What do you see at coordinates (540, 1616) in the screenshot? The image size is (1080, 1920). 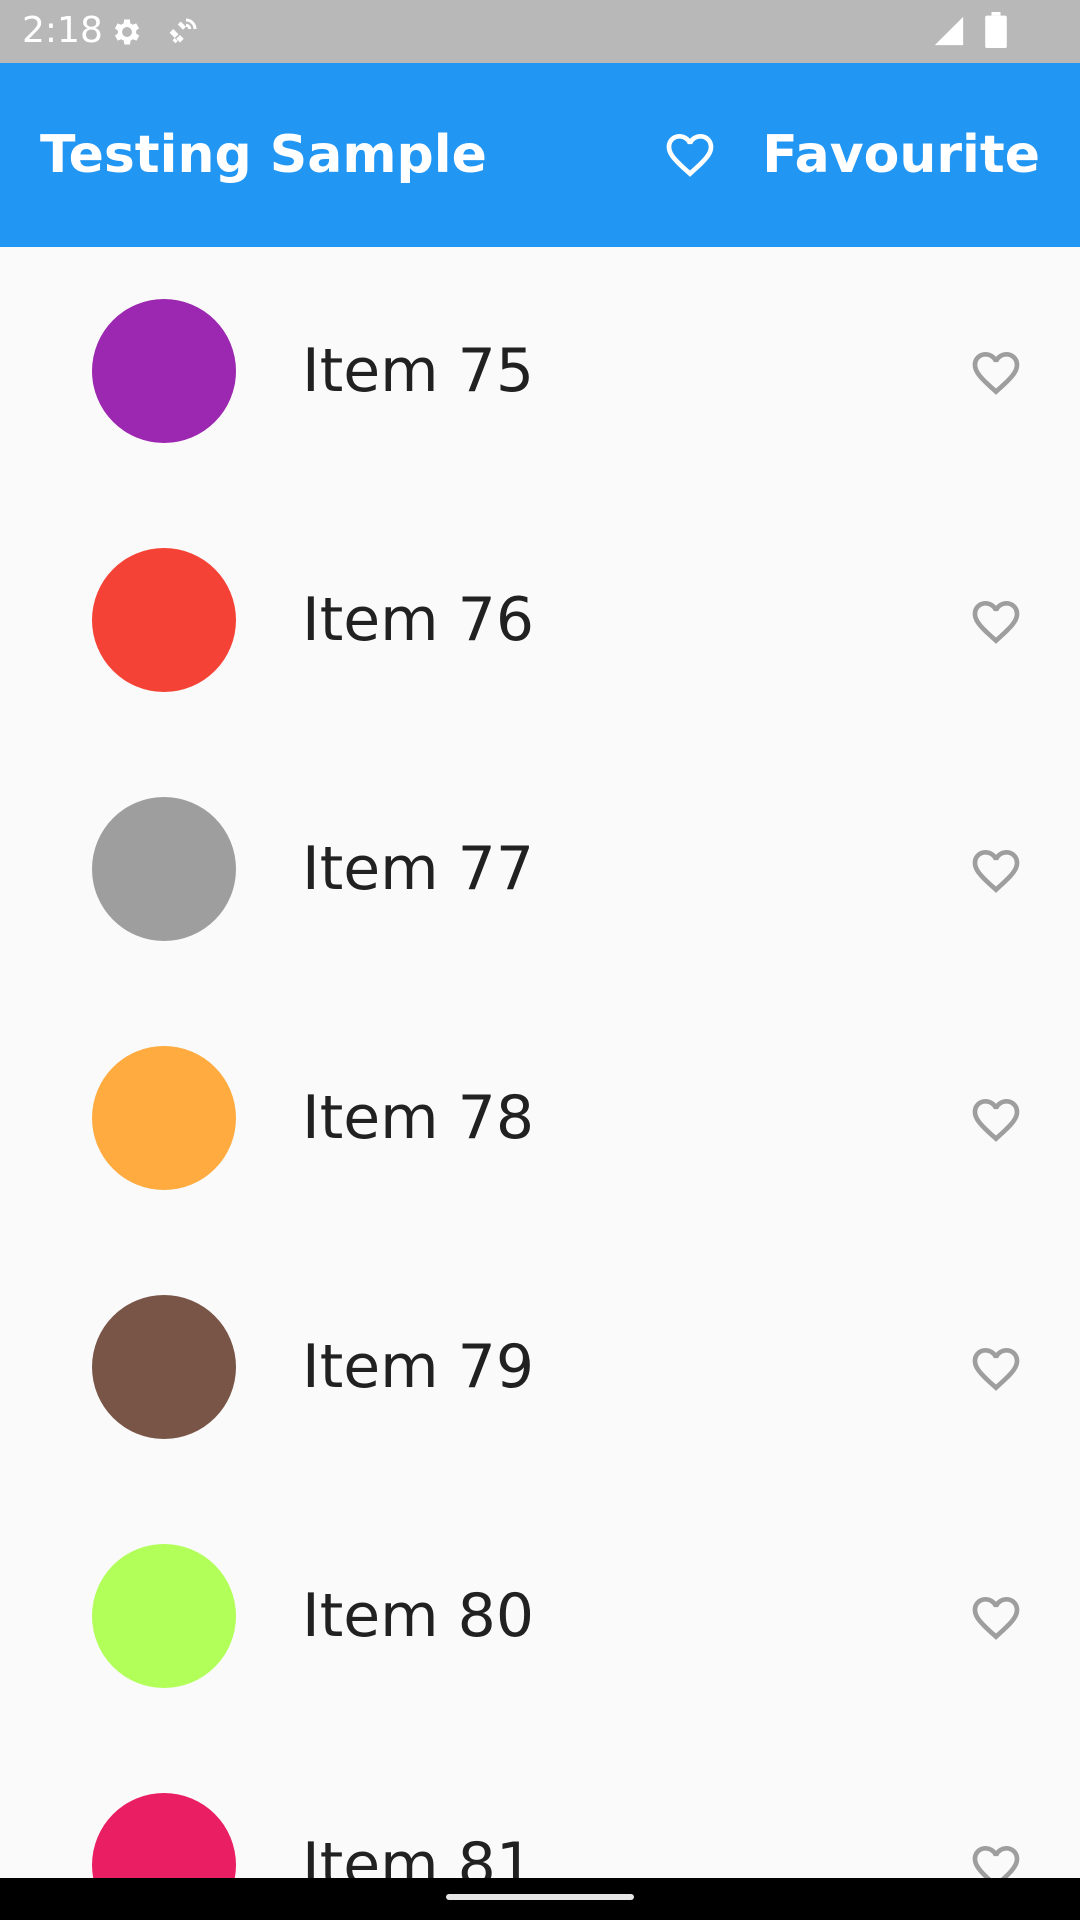 I see `list-item: Item 80` at bounding box center [540, 1616].